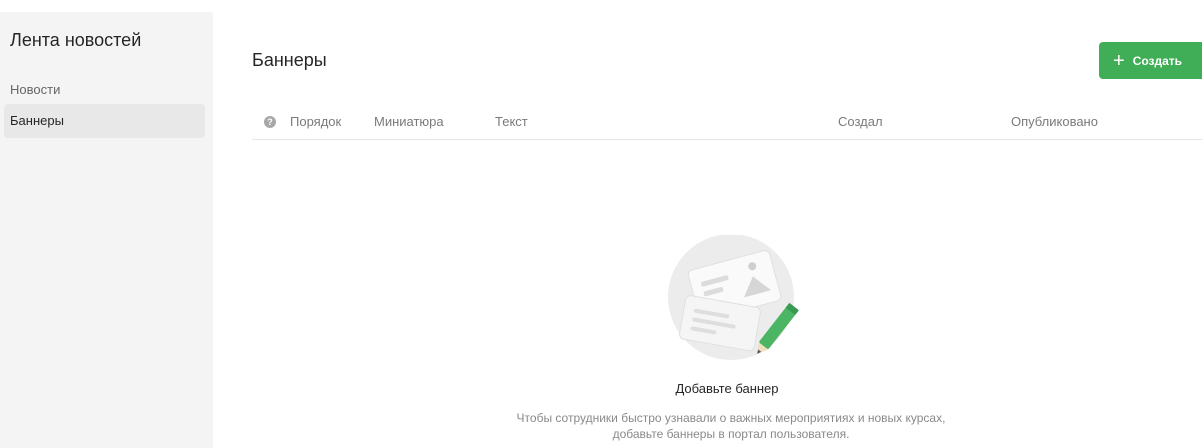 The image size is (1202, 448). I want to click on banner-pencil-illustration, so click(734, 302).